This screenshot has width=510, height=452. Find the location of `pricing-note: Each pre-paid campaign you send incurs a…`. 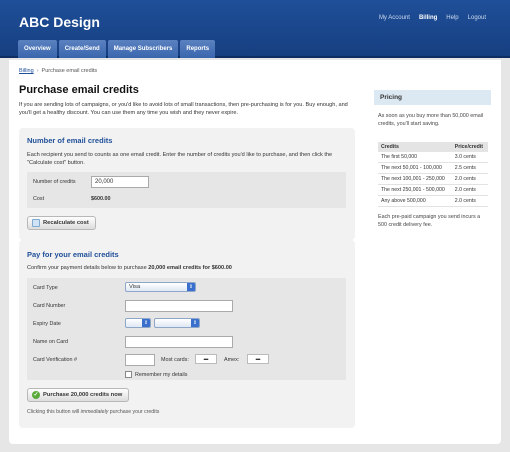

pricing-note: Each pre-paid campaign you send incurs a… is located at coordinates (429, 221).